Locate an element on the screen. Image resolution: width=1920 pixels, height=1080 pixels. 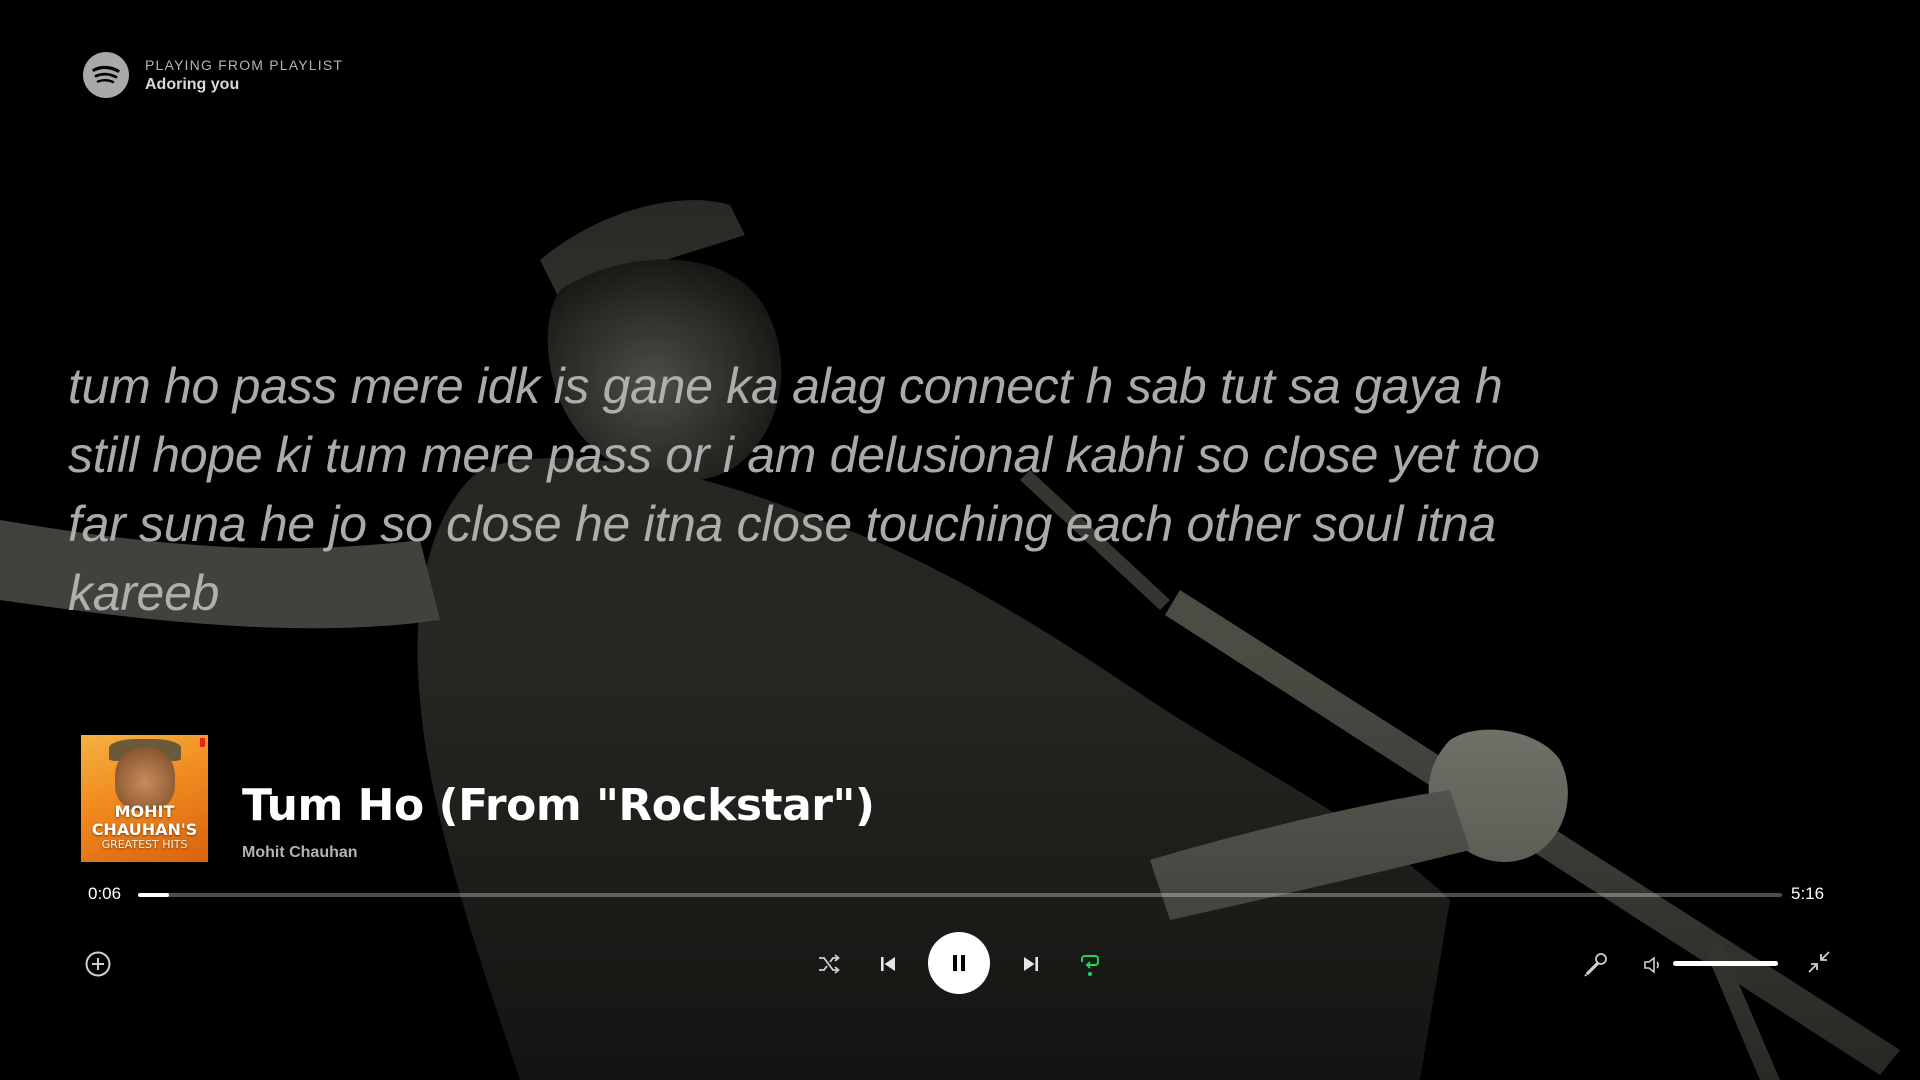
exit-fullscreen-icon is located at coordinates (1819, 962).